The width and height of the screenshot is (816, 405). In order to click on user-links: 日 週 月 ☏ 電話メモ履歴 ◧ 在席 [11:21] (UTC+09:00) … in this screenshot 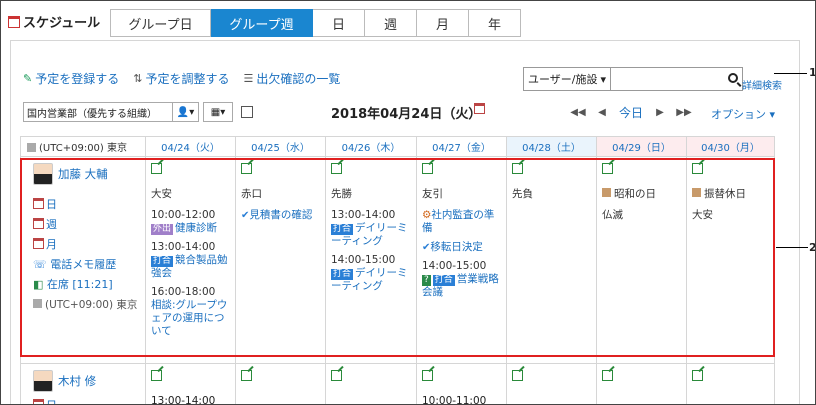, I will do `click(86, 255)`.